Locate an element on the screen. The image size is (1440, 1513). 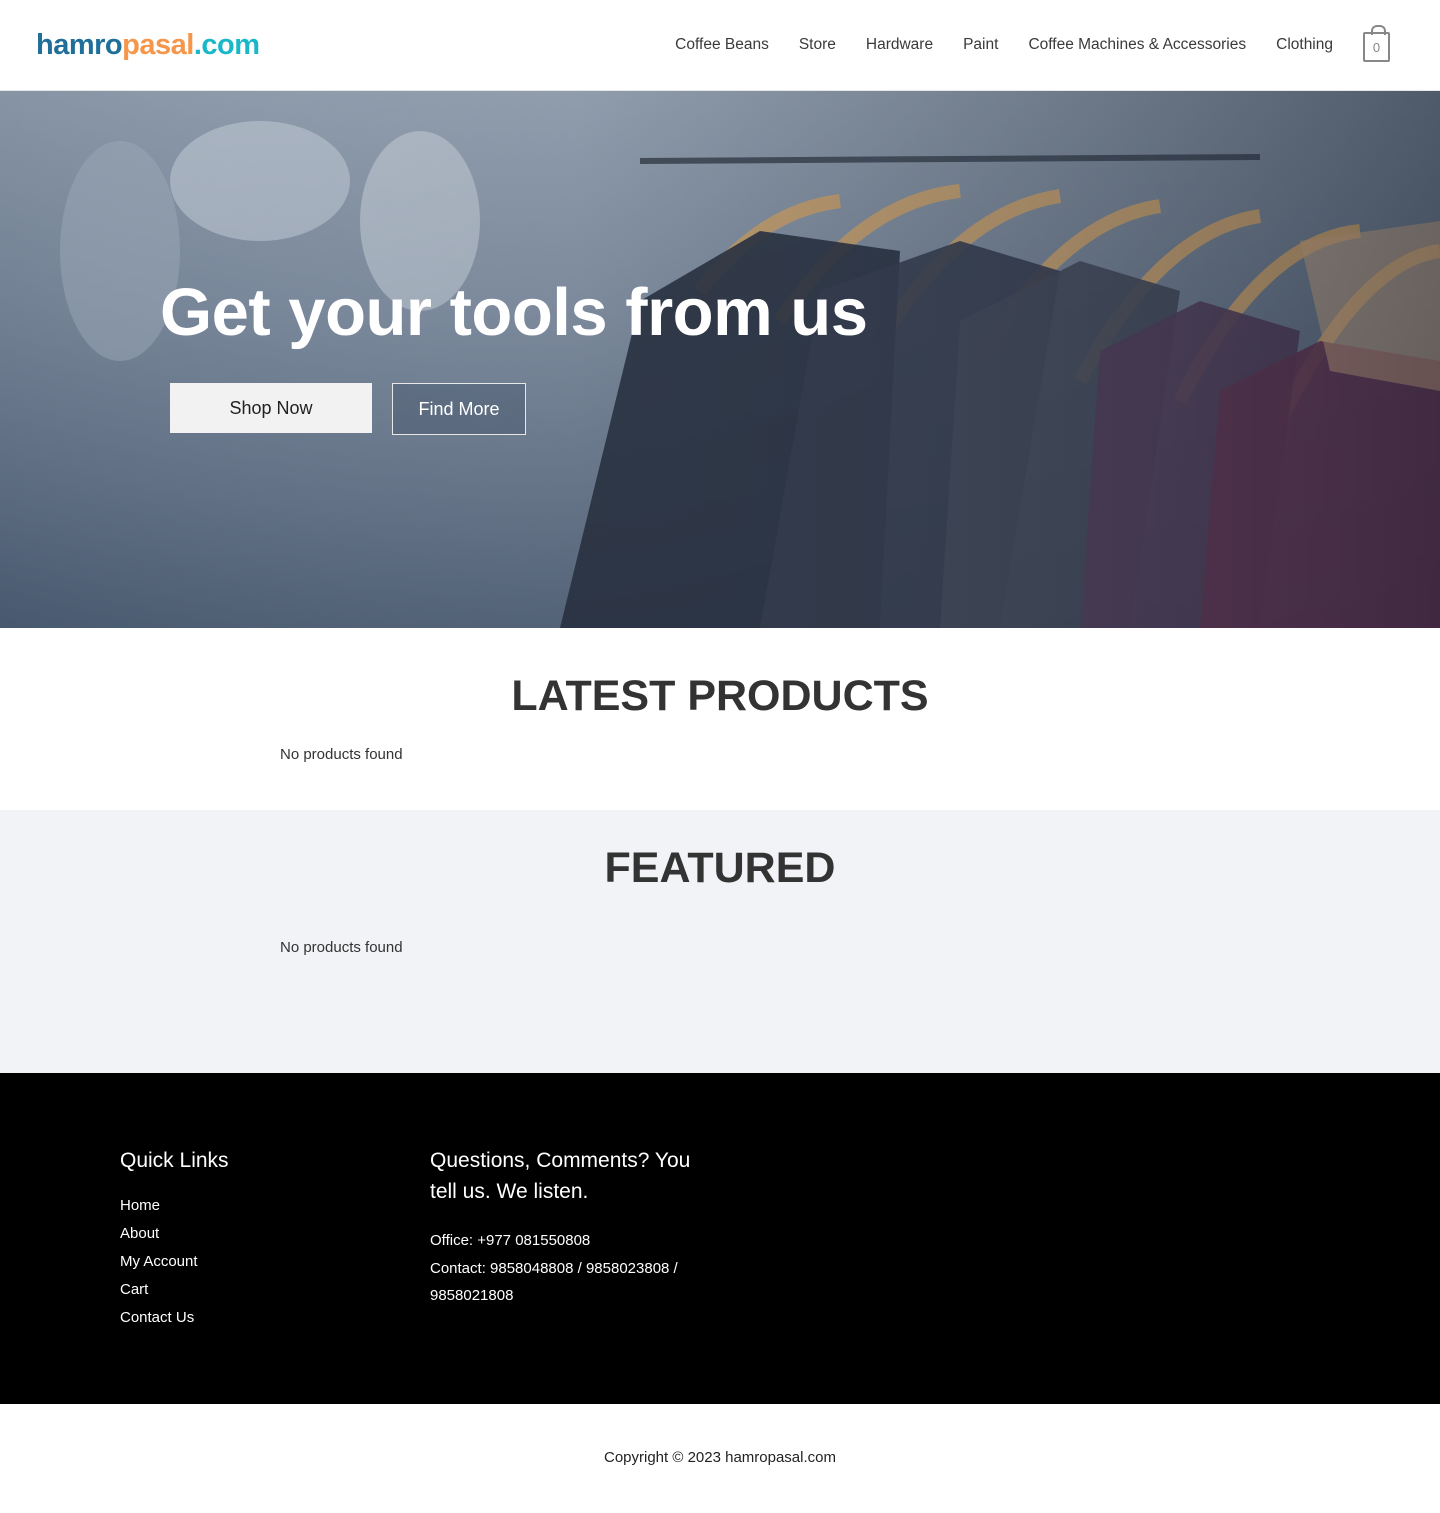
site-logo: hamropasal.com is located at coordinates (148, 45).